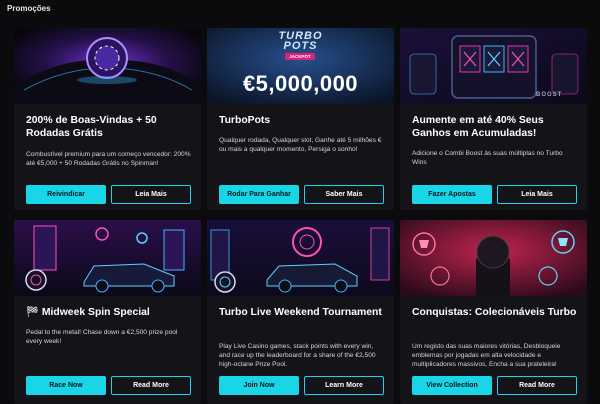  I want to click on view-collection-button: View Collection, so click(452, 385).